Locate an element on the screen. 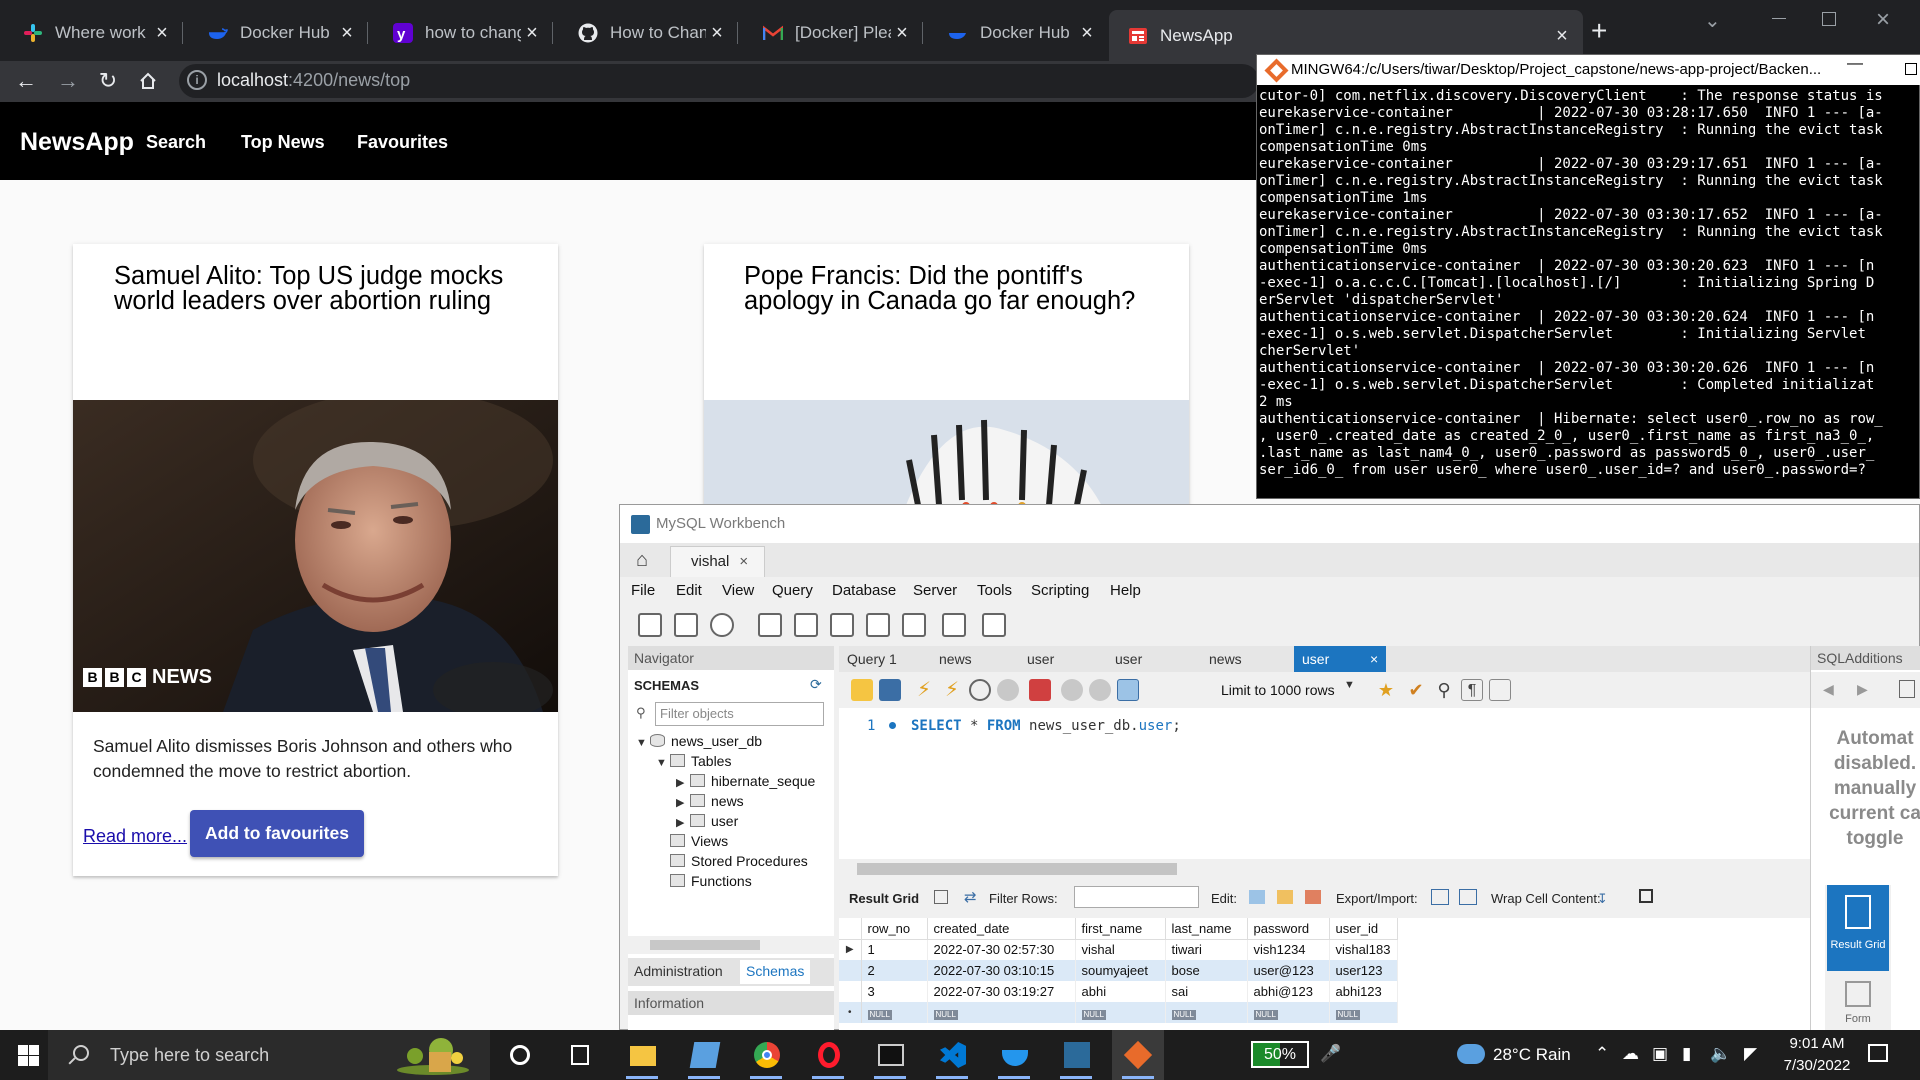  column-header: user_id is located at coordinates (1363, 929).